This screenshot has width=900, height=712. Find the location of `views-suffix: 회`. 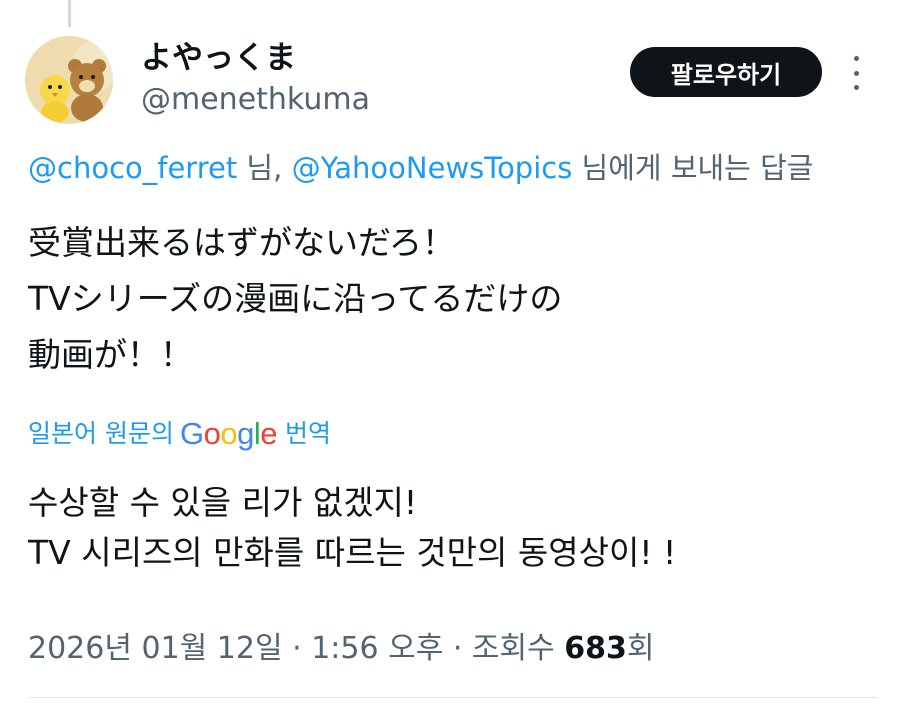

views-suffix: 회 is located at coordinates (640, 648).